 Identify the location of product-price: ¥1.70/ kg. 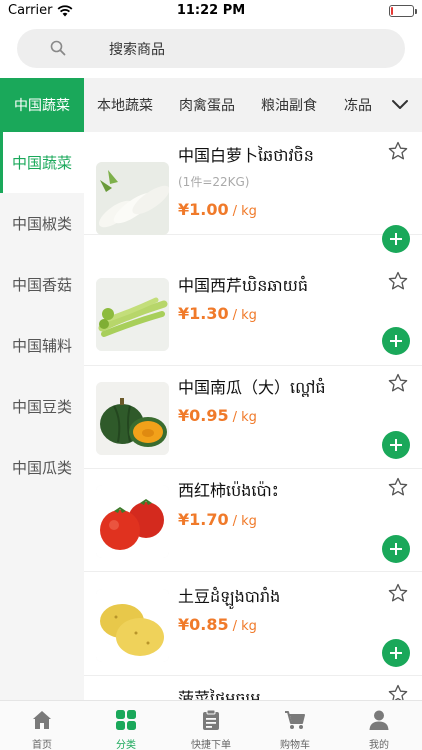
(217, 519).